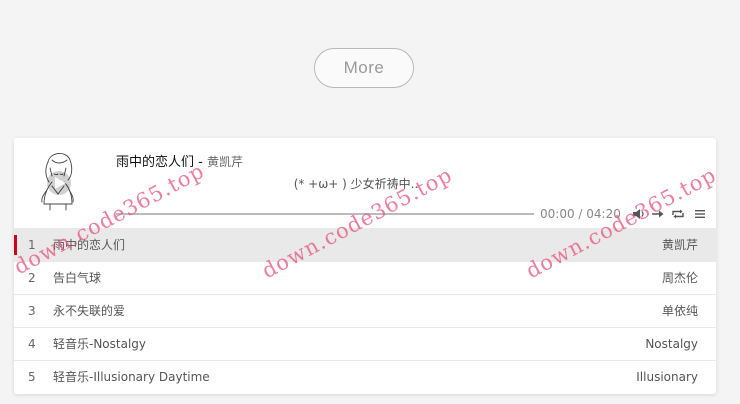 The image size is (740, 404). Describe the element at coordinates (100, 344) in the screenshot. I see `track-name: 轻音乐-Nostalgy` at that location.